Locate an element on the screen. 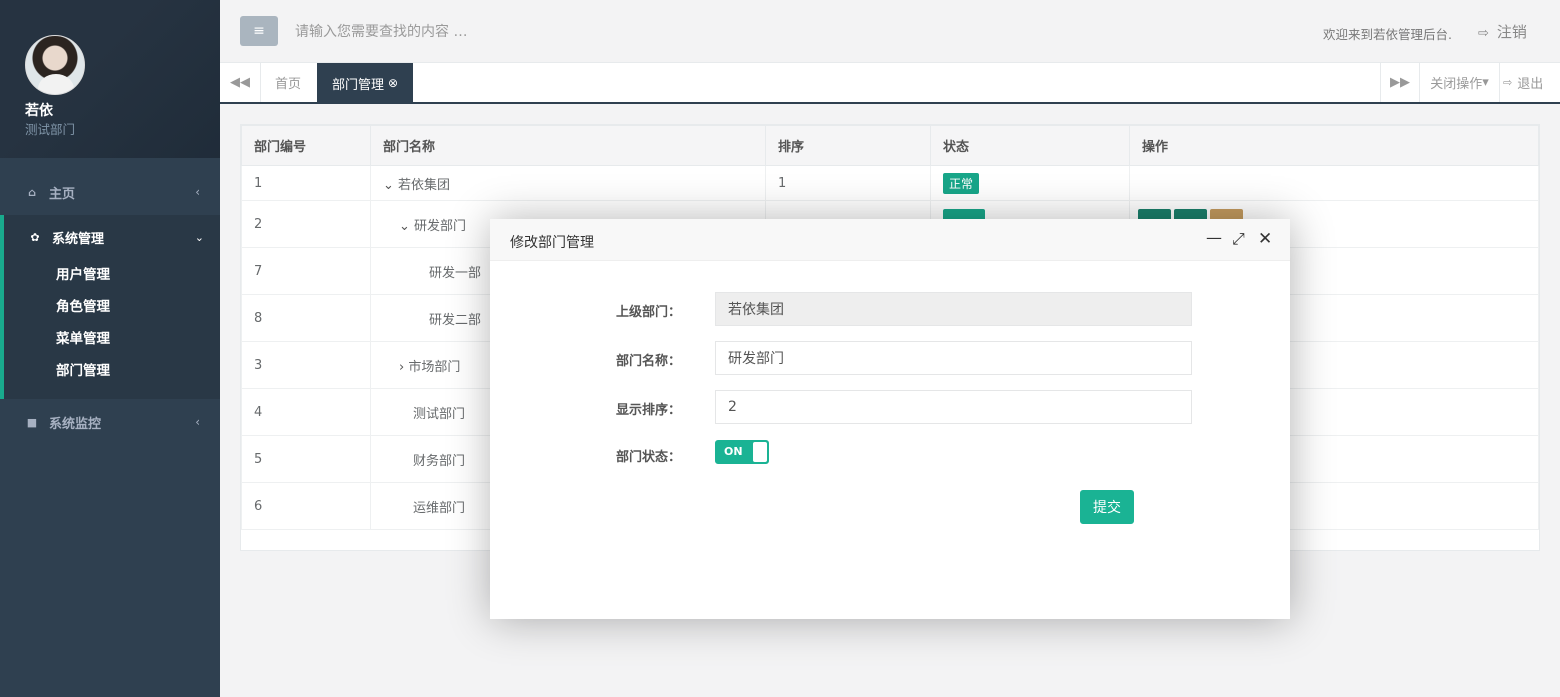 Image resolution: width=1560 pixels, height=697 pixels. sidebar-item-users: 用户管理 is located at coordinates (112, 275).